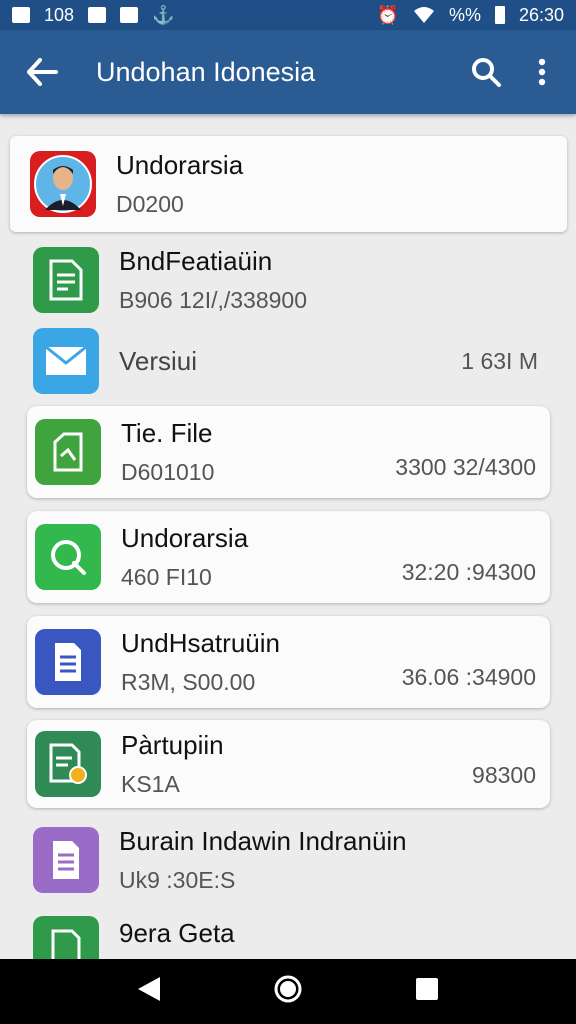 The height and width of the screenshot is (1024, 576). What do you see at coordinates (499, 360) in the screenshot?
I see `item-size: 1 63I M` at bounding box center [499, 360].